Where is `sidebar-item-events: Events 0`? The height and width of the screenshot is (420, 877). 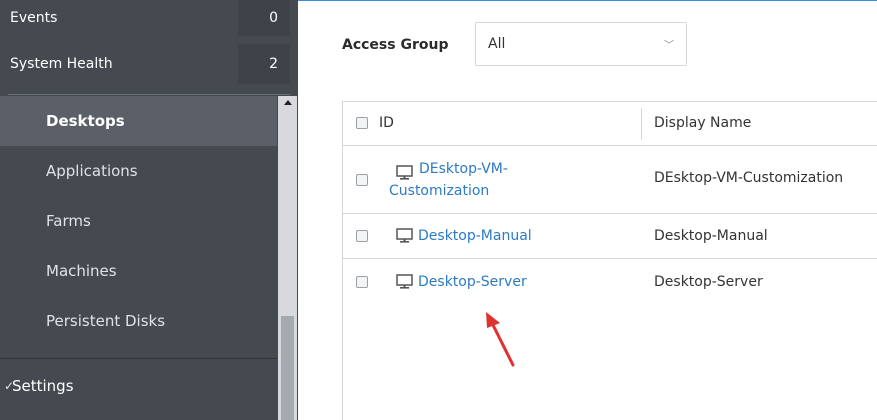
sidebar-item-events: Events 0 is located at coordinates (145, 18).